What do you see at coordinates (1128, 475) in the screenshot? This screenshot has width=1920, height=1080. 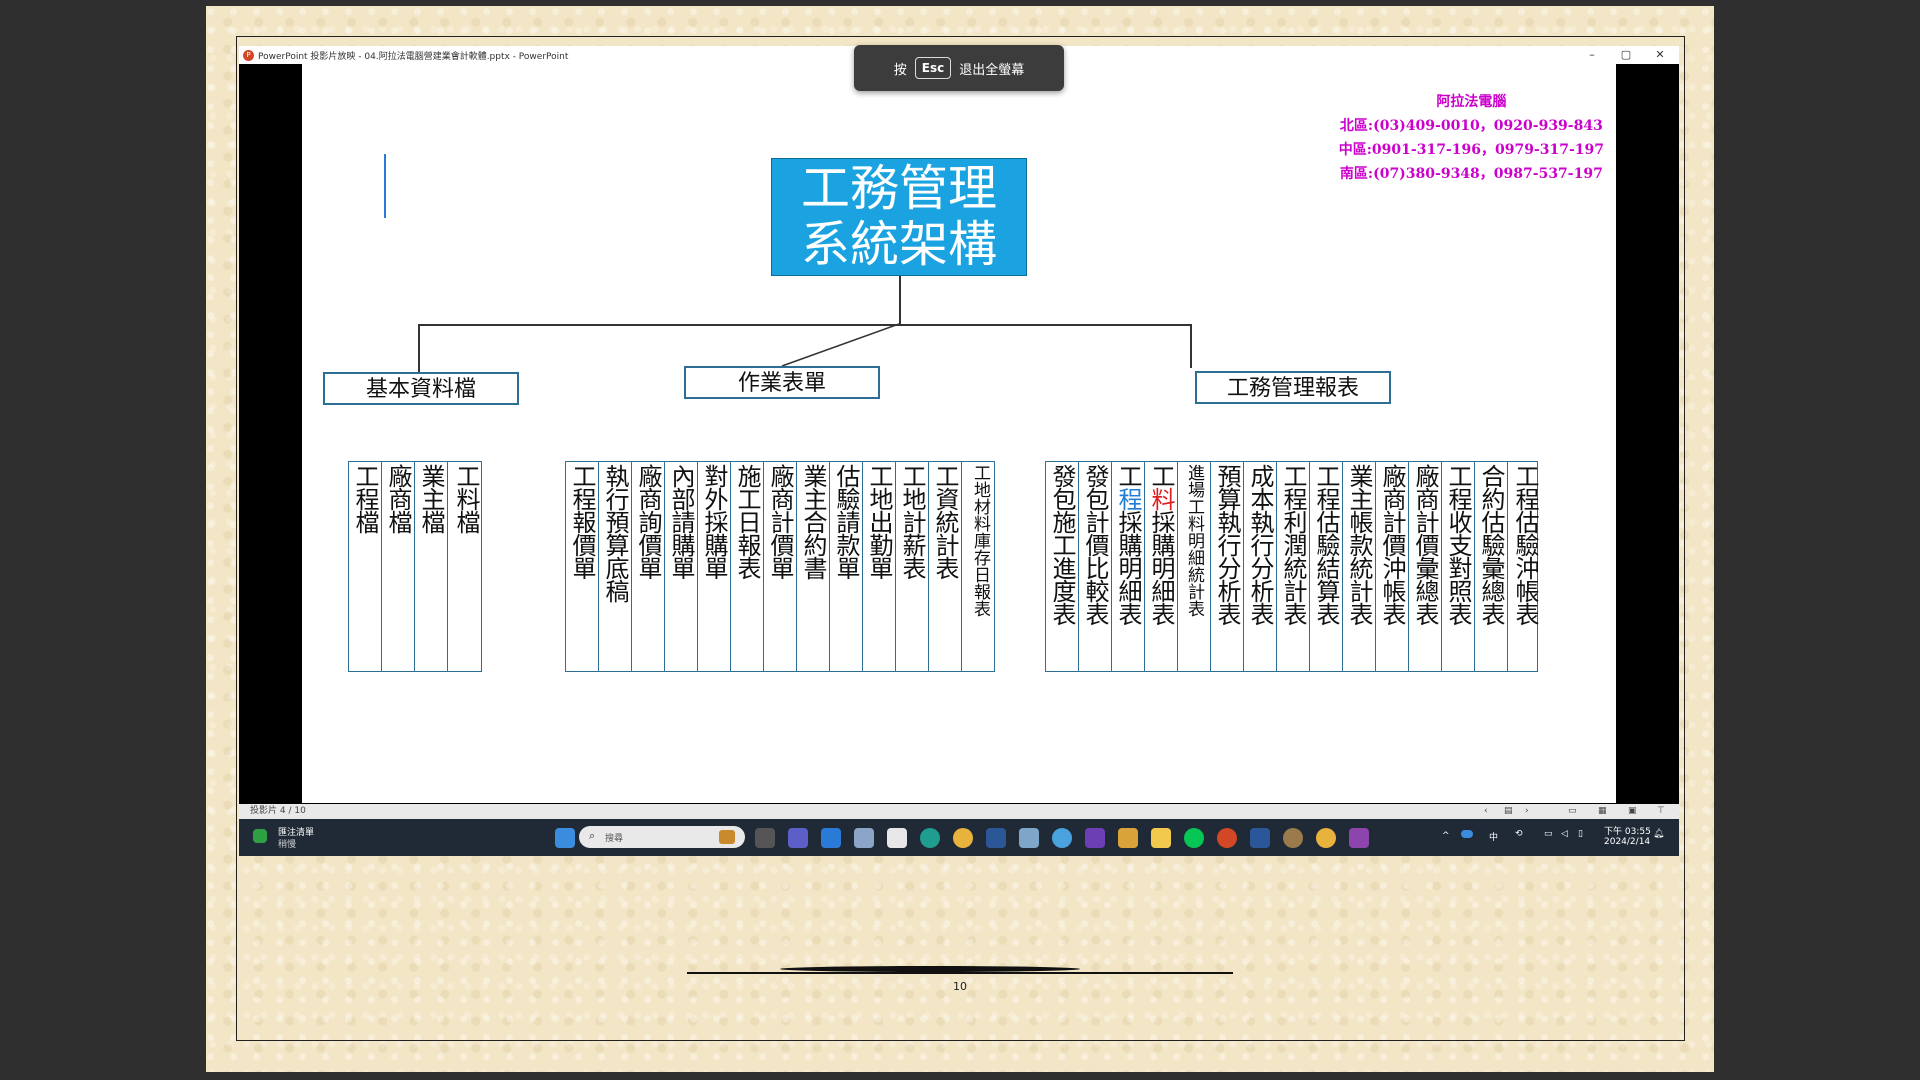 I see `leaf-report-3-char1: 工` at bounding box center [1128, 475].